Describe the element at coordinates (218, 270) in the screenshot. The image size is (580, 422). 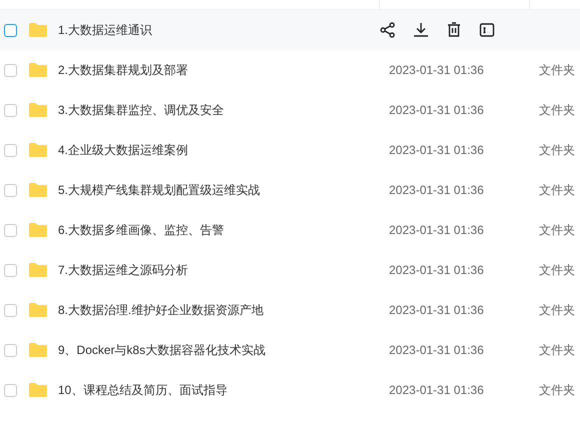
I see `folder-name: 7.大数据运维之源码分析` at that location.